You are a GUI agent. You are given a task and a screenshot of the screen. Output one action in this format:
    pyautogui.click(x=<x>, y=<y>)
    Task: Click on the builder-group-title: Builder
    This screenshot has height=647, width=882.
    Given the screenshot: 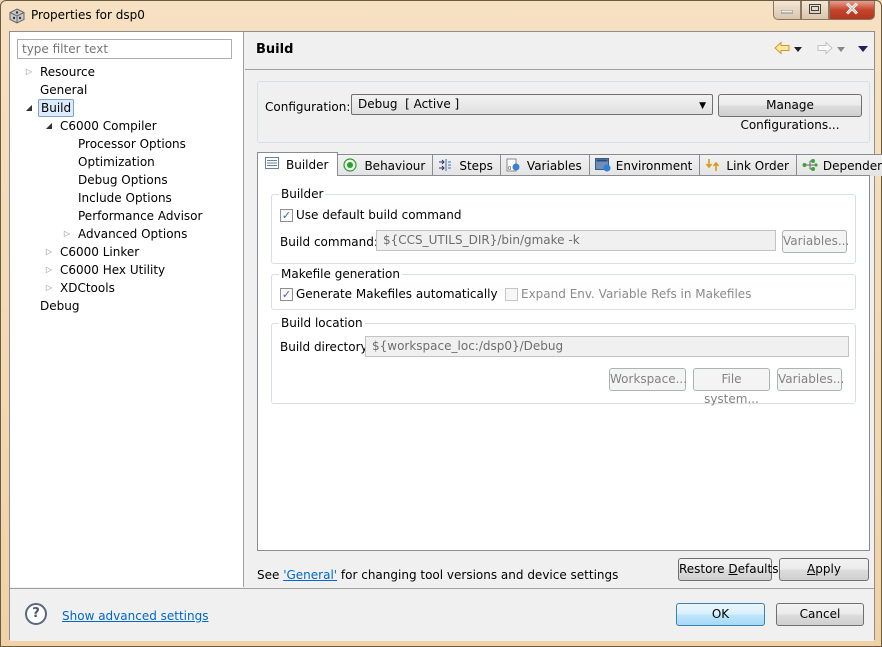 What is the action you would take?
    pyautogui.click(x=302, y=194)
    